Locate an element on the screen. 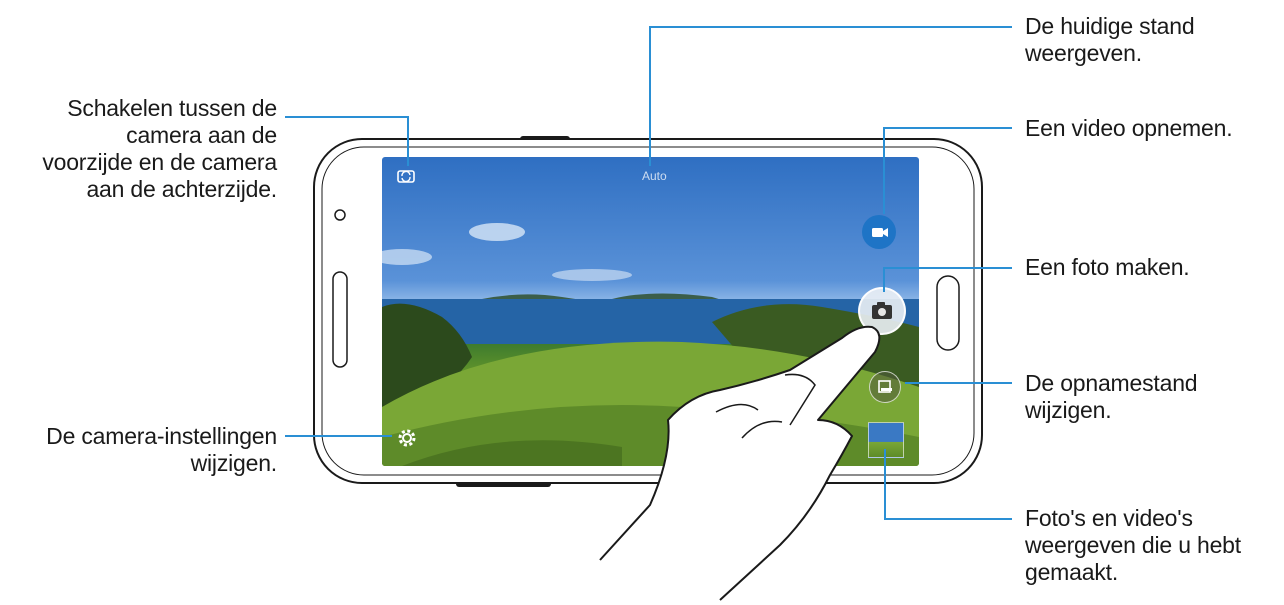  callout-record-video is located at coordinates (947, 170).